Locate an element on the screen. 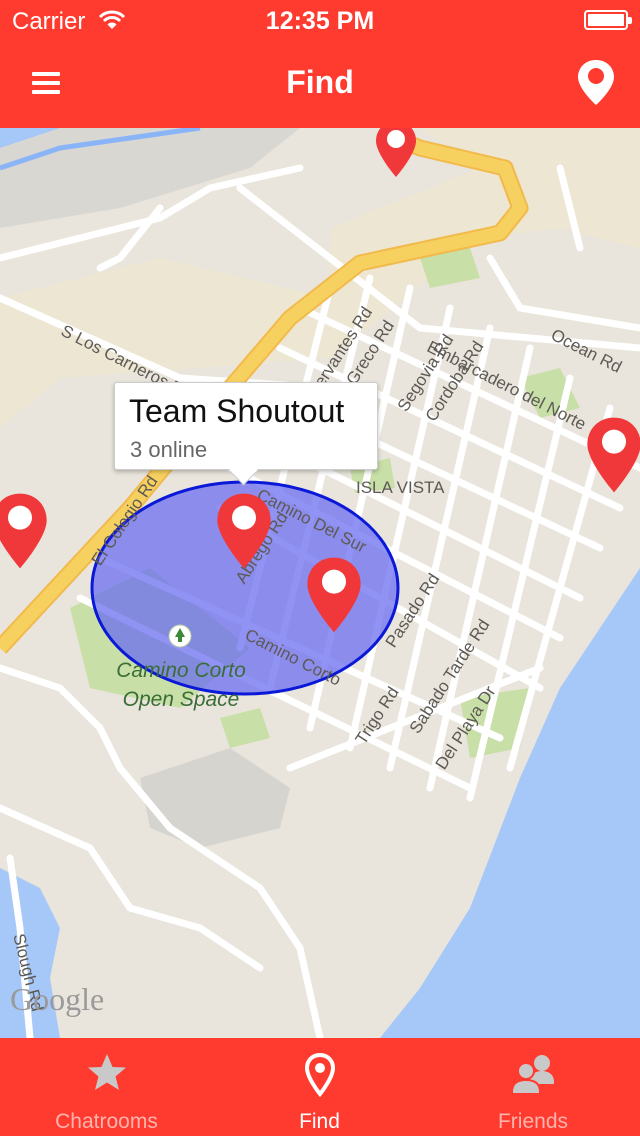  status-time: 12:35 PM is located at coordinates (320, 21).